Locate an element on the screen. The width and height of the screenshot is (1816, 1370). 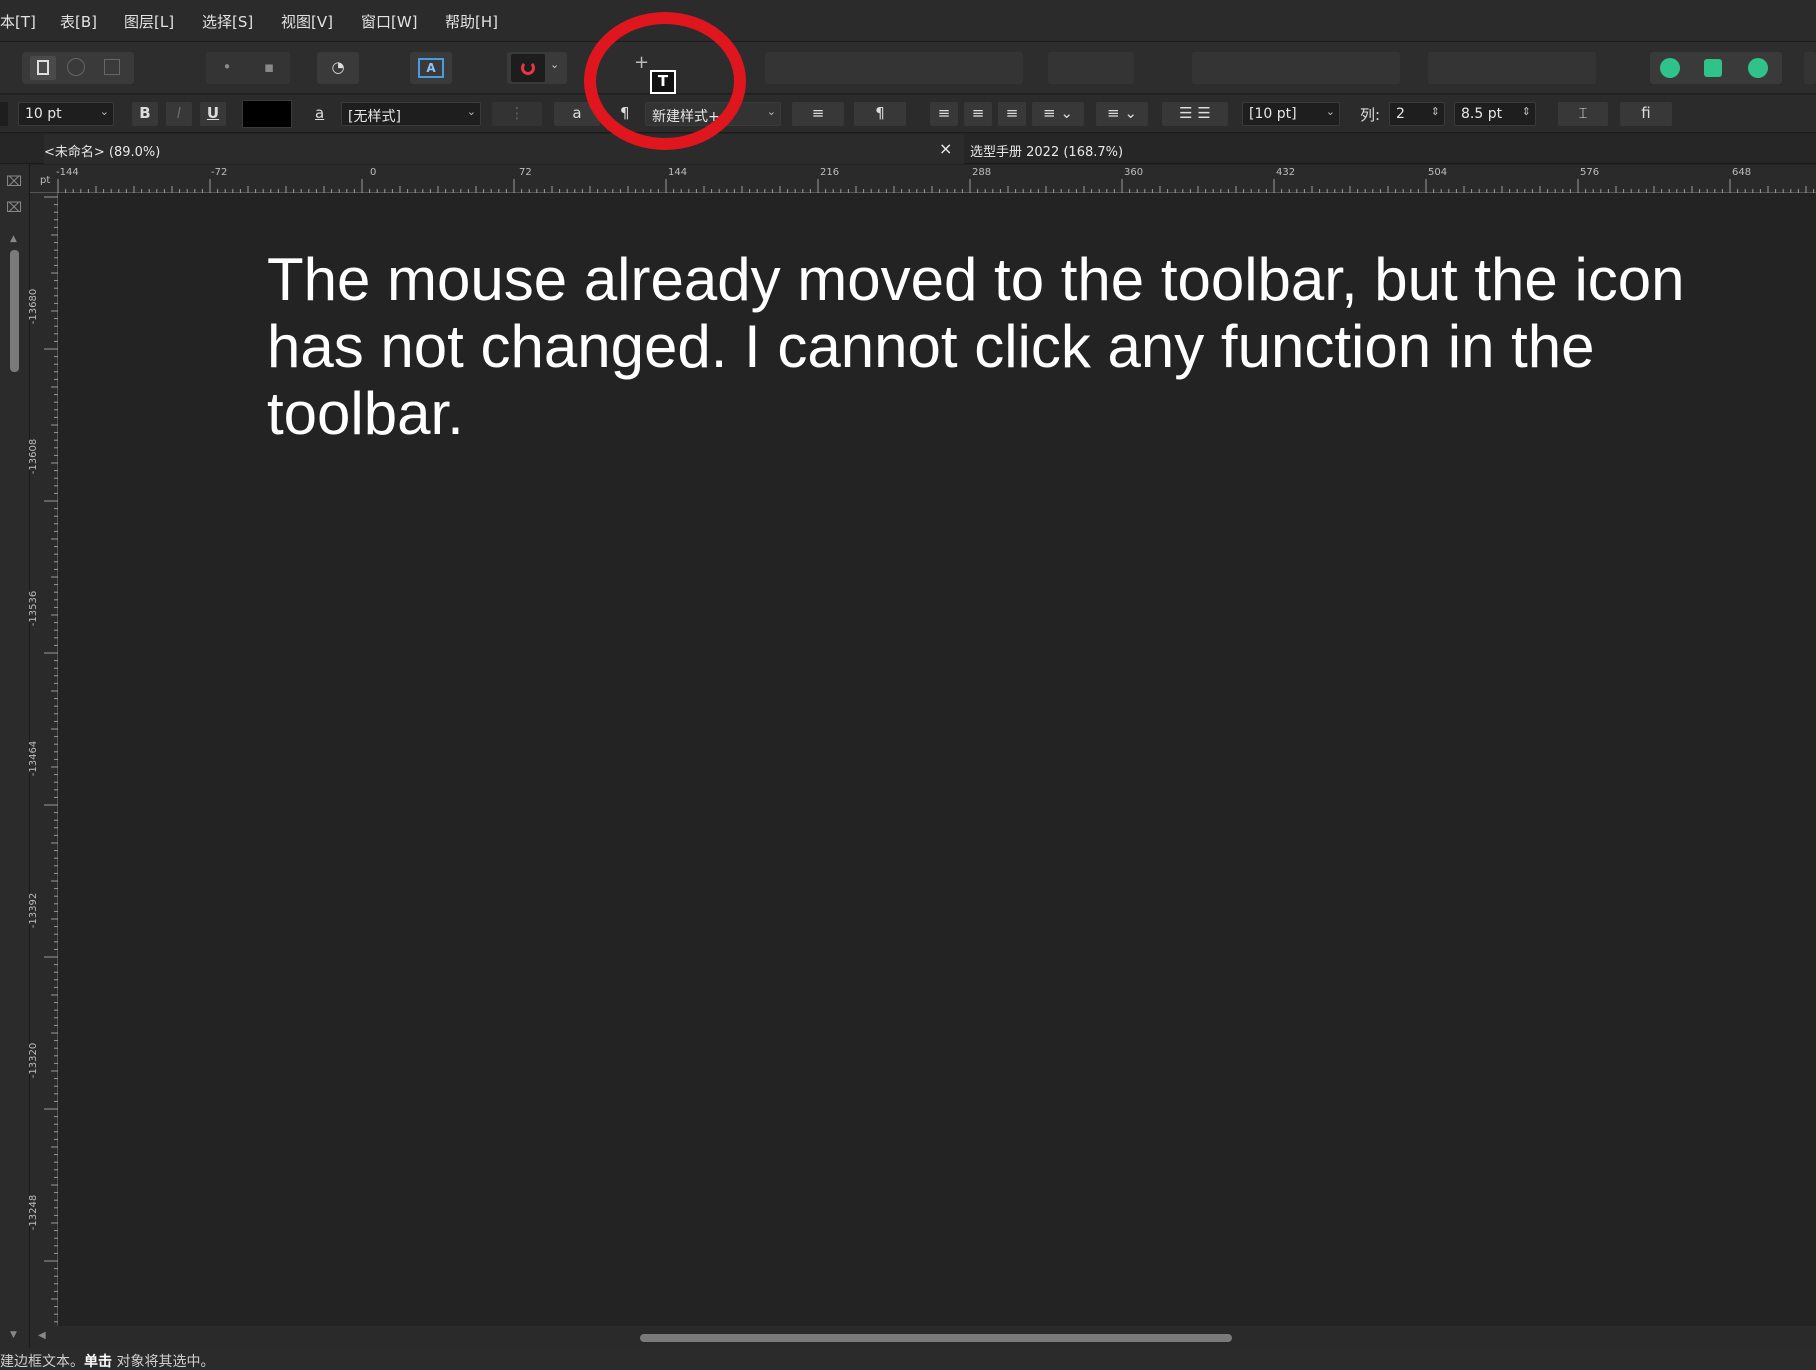
align-tools-group is located at coordinates (894, 68).